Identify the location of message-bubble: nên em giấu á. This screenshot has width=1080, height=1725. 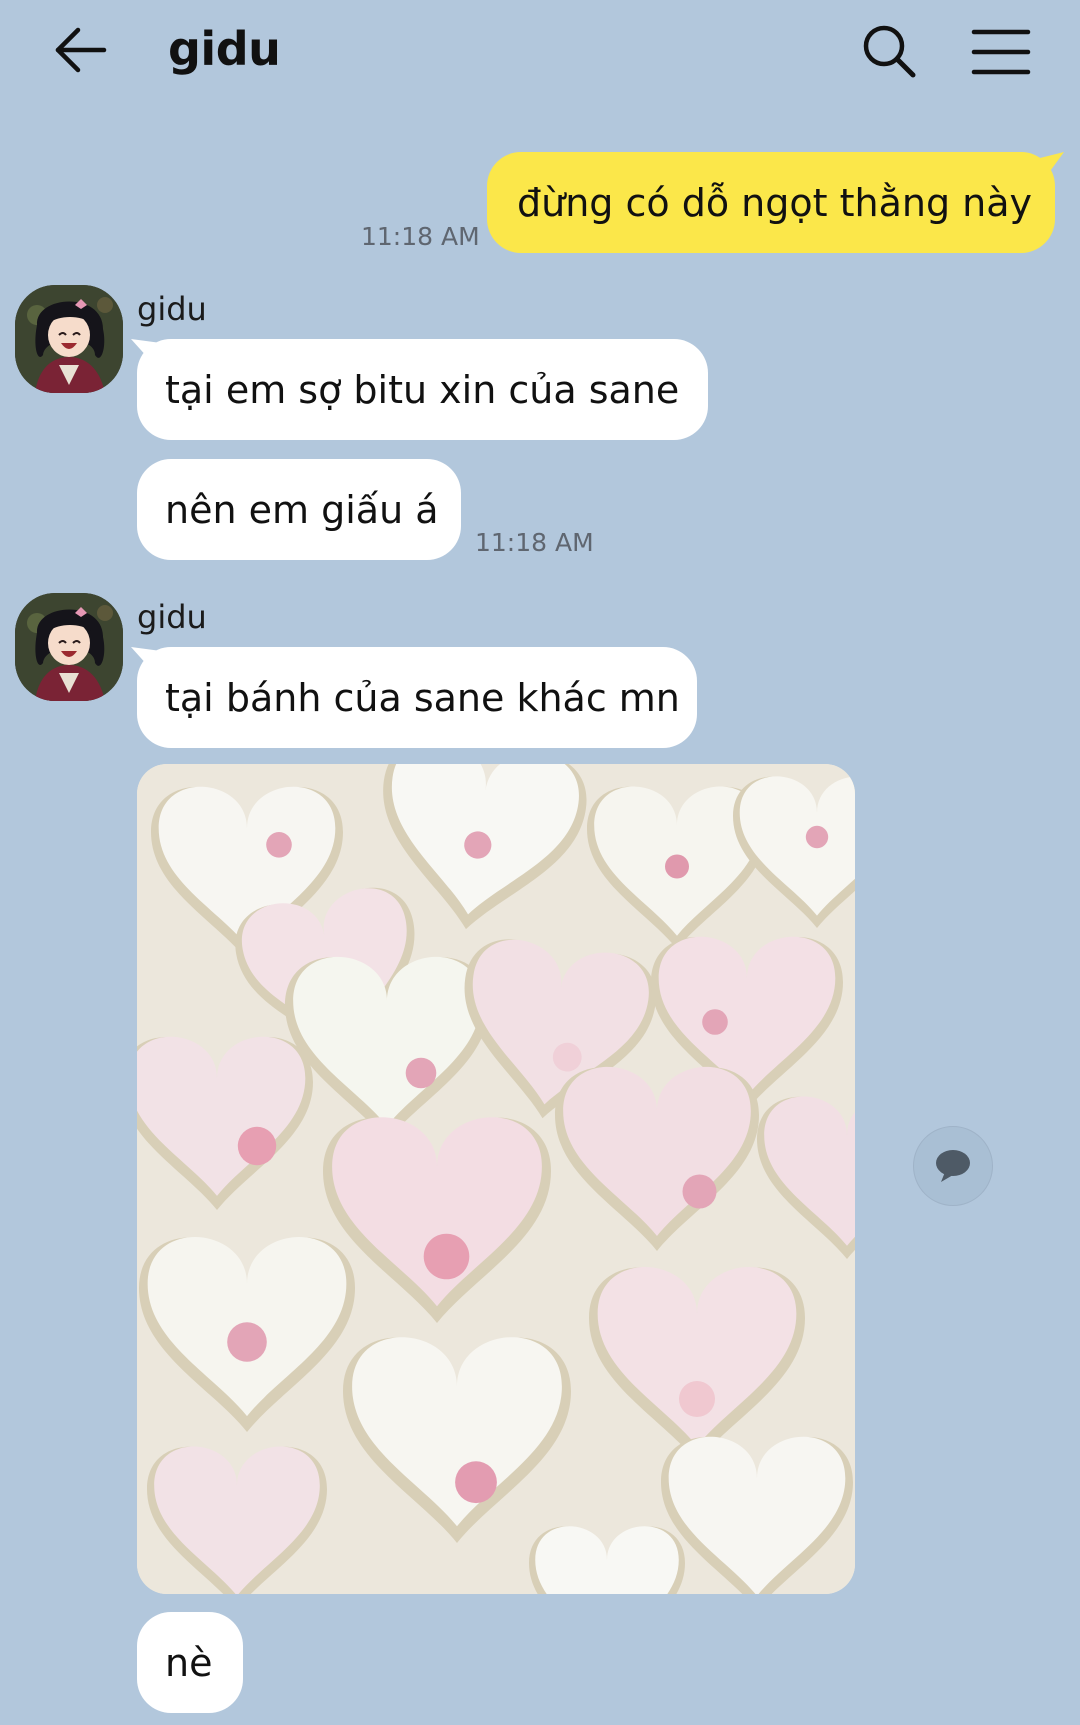
(299, 509).